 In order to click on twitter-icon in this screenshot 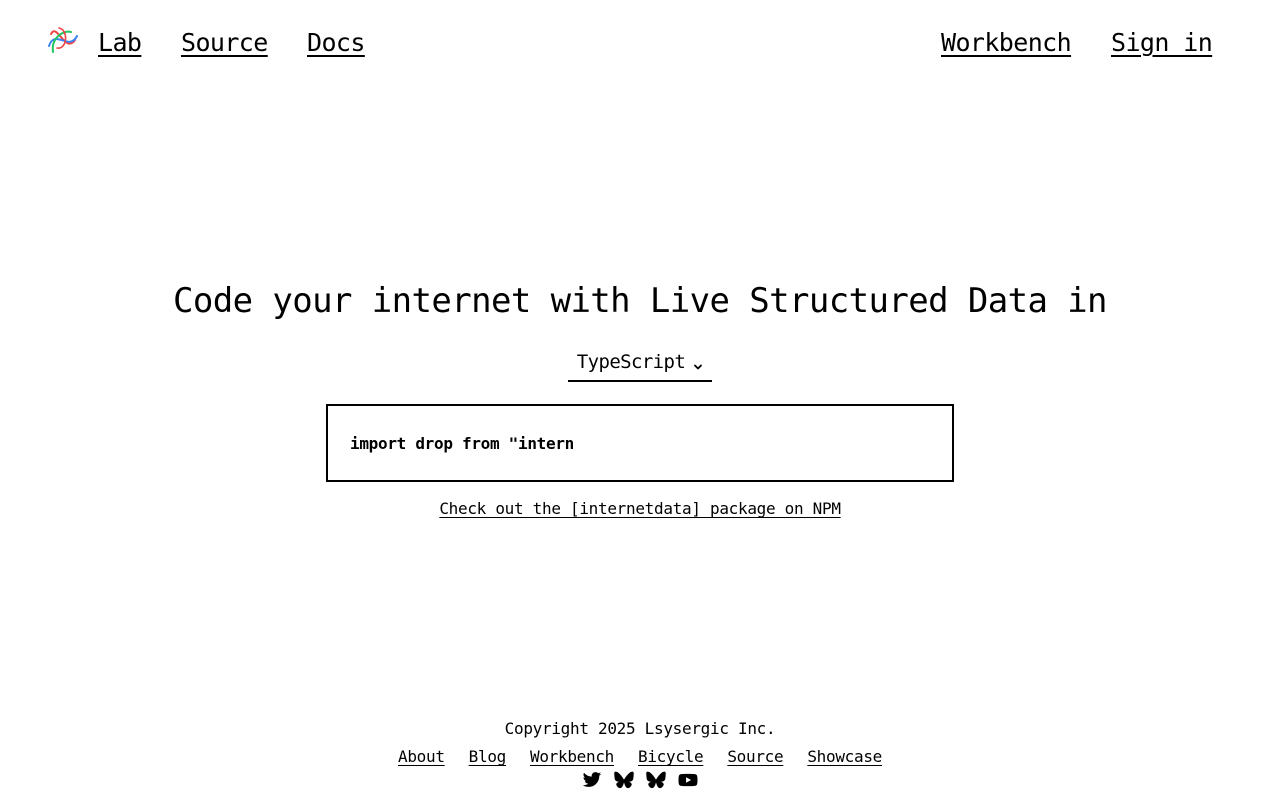, I will do `click(592, 780)`.